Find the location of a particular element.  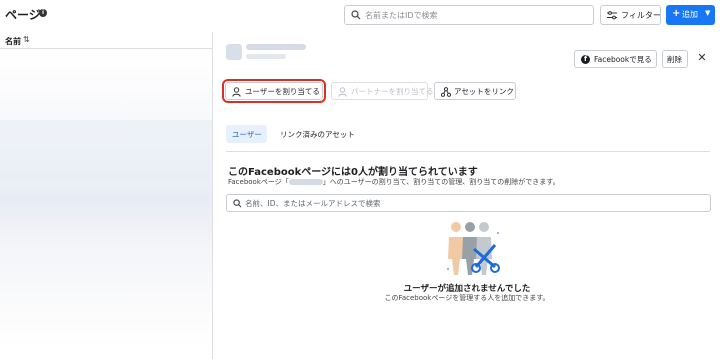

assign-partner-button: パートナーを割り当てる is located at coordinates (382, 91).